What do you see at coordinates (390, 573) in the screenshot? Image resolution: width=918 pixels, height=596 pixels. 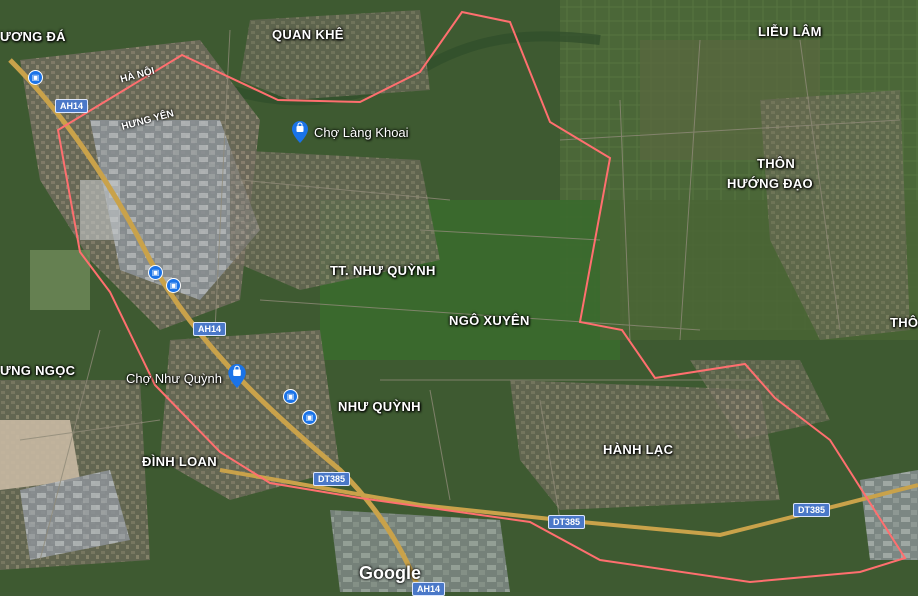 I see `google-logo: Google` at bounding box center [390, 573].